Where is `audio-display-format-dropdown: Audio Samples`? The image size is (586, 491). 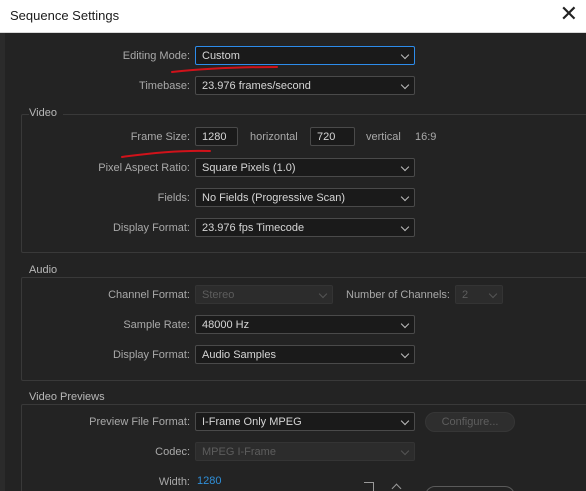 audio-display-format-dropdown: Audio Samples is located at coordinates (305, 354).